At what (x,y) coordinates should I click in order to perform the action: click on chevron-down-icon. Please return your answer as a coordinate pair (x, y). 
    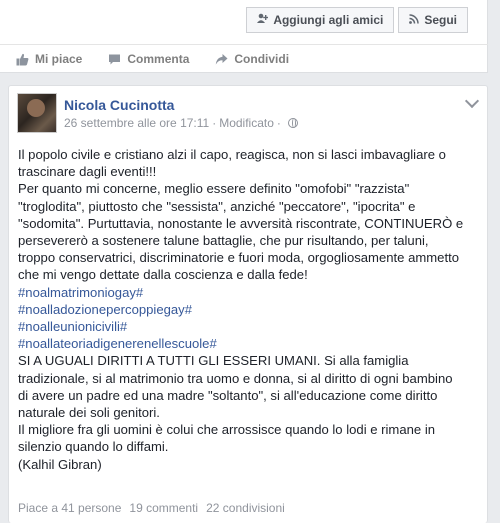
    Looking at the image, I should click on (472, 101).